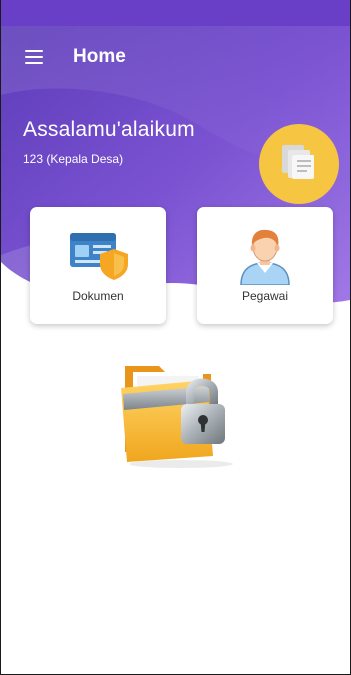 The height and width of the screenshot is (675, 351). What do you see at coordinates (265, 296) in the screenshot?
I see `pegawai-card-label: Pegawai` at bounding box center [265, 296].